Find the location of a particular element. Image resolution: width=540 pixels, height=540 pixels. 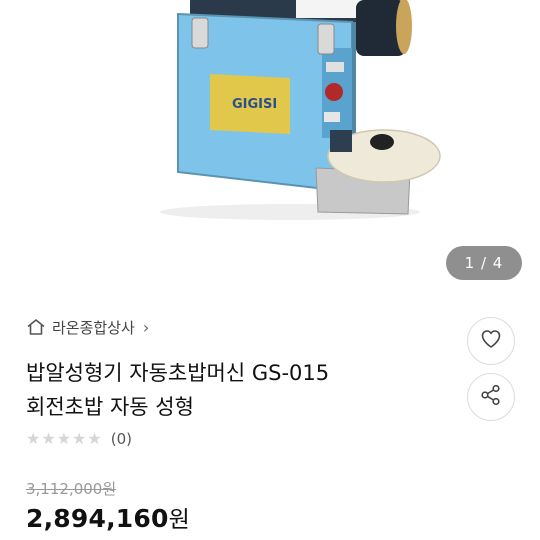

share-icon is located at coordinates (491, 397).